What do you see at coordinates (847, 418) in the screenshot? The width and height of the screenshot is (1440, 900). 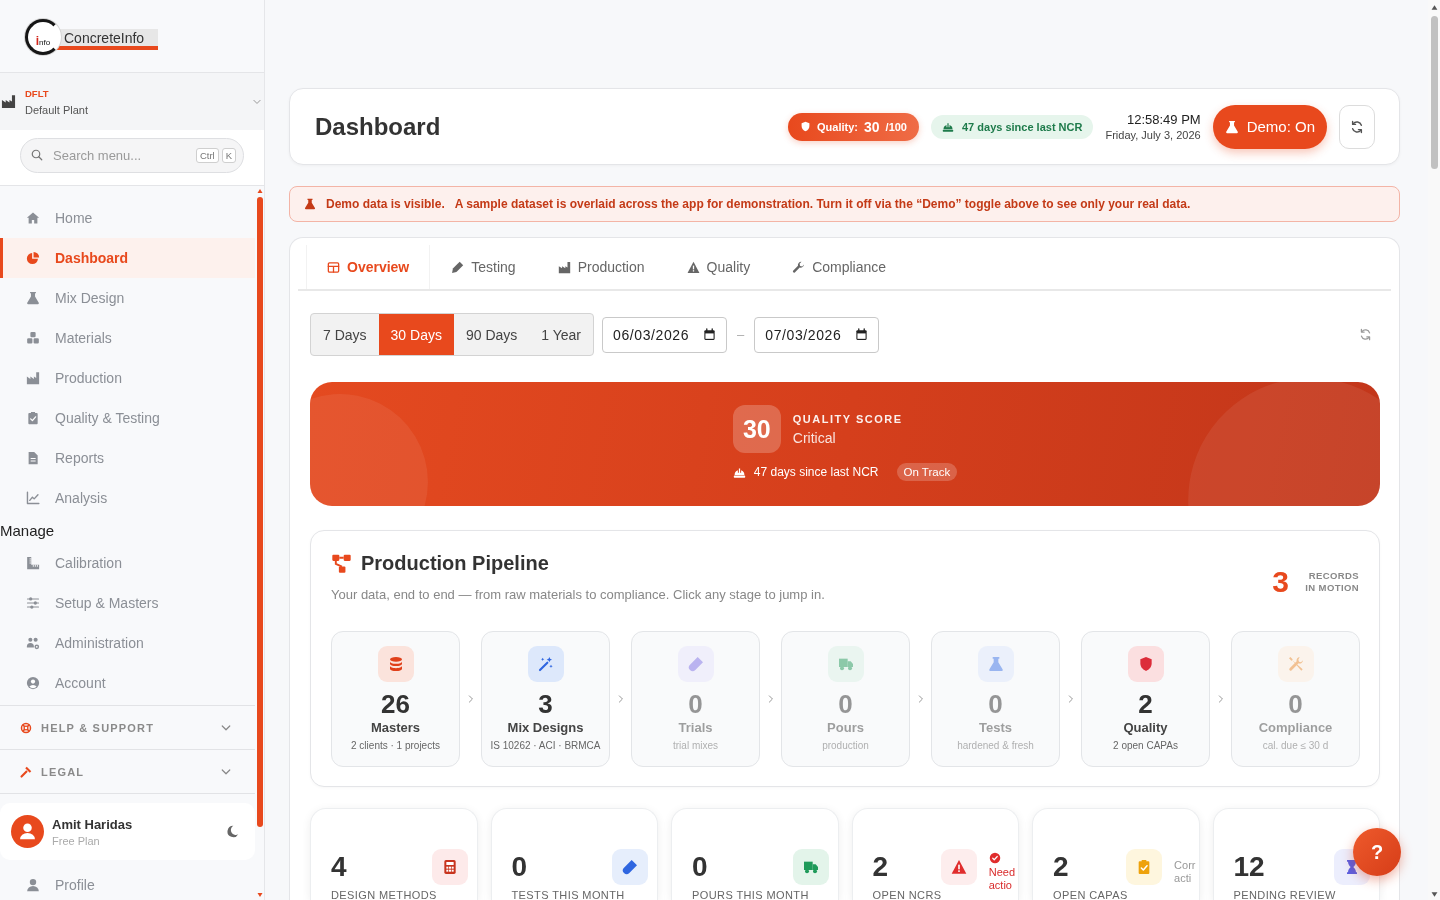 I see `score-label: QUALITY SCORE` at bounding box center [847, 418].